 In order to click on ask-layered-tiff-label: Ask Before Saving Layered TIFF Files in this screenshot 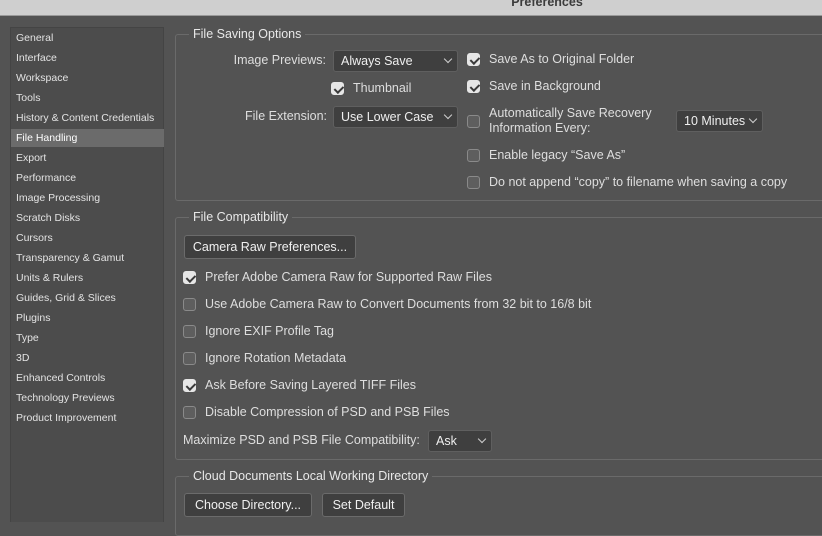, I will do `click(310, 385)`.